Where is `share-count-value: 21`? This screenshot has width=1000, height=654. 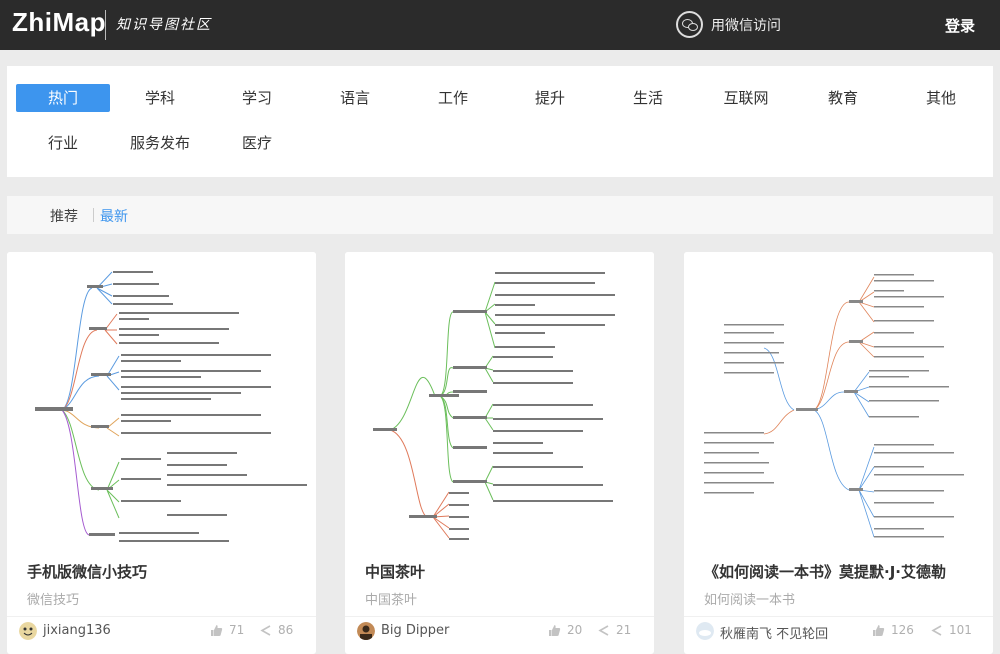 share-count-value: 21 is located at coordinates (624, 630).